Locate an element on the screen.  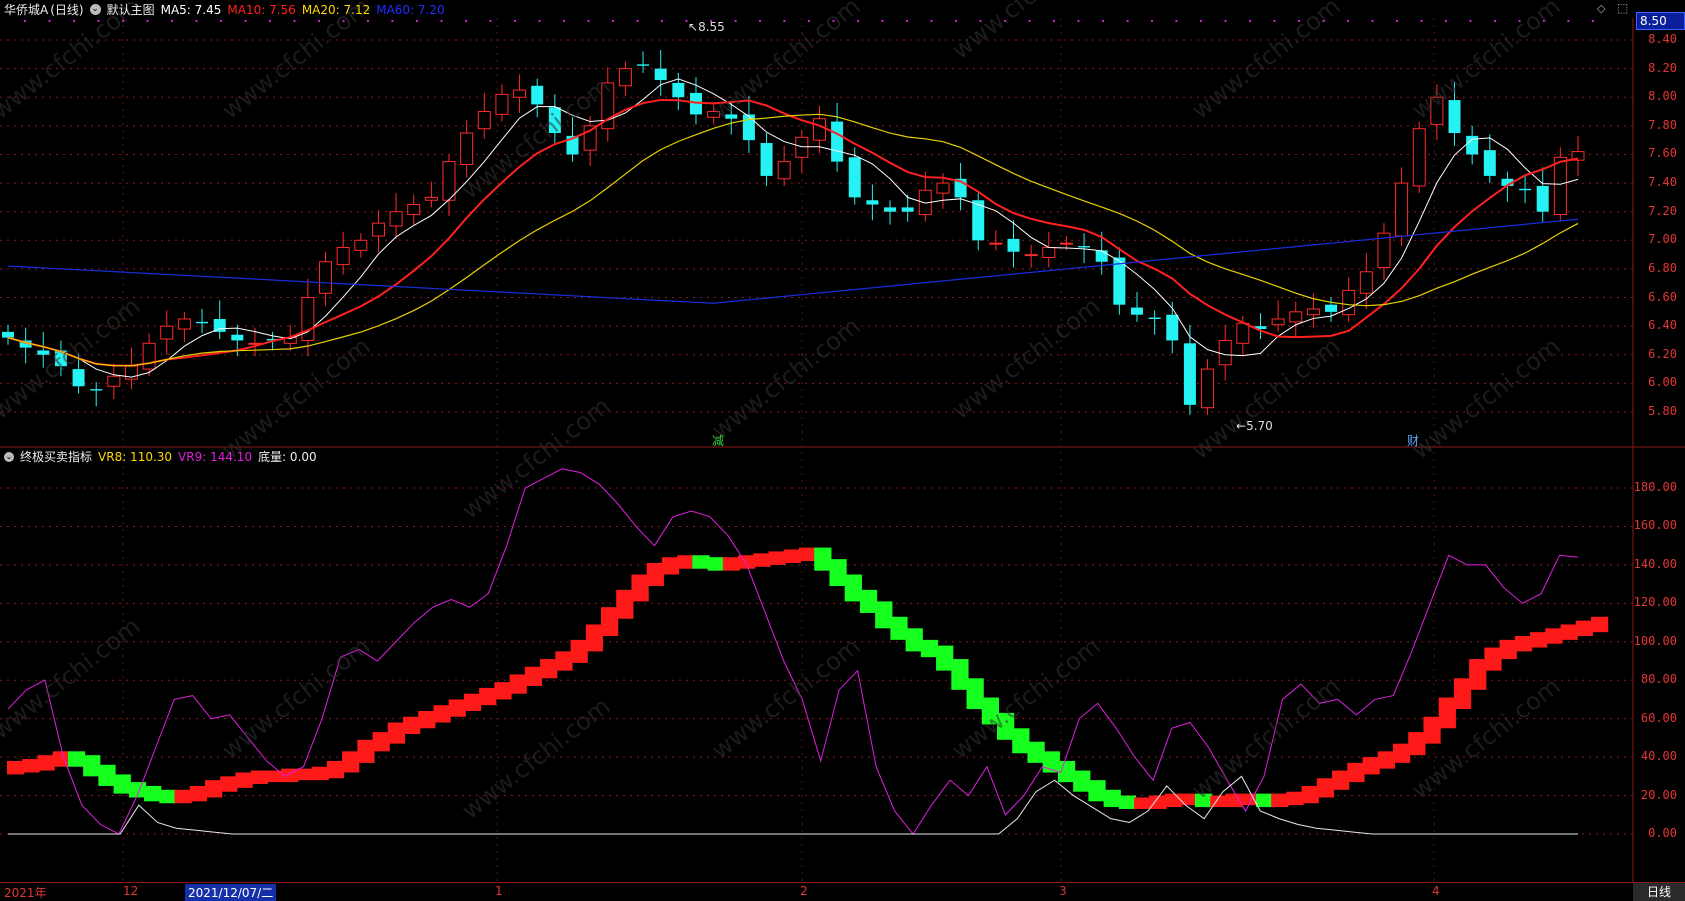
x-label-2021: 2021年 is located at coordinates (25, 893).